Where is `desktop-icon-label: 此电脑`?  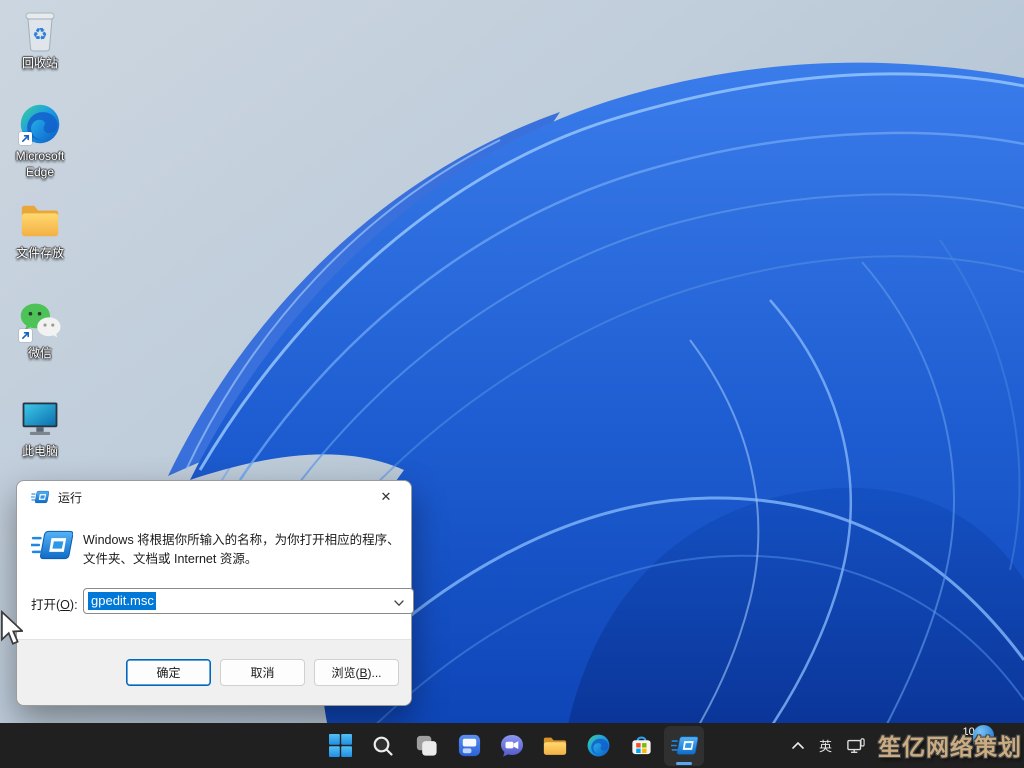
desktop-icon-label: 此电脑 is located at coordinates (39, 451).